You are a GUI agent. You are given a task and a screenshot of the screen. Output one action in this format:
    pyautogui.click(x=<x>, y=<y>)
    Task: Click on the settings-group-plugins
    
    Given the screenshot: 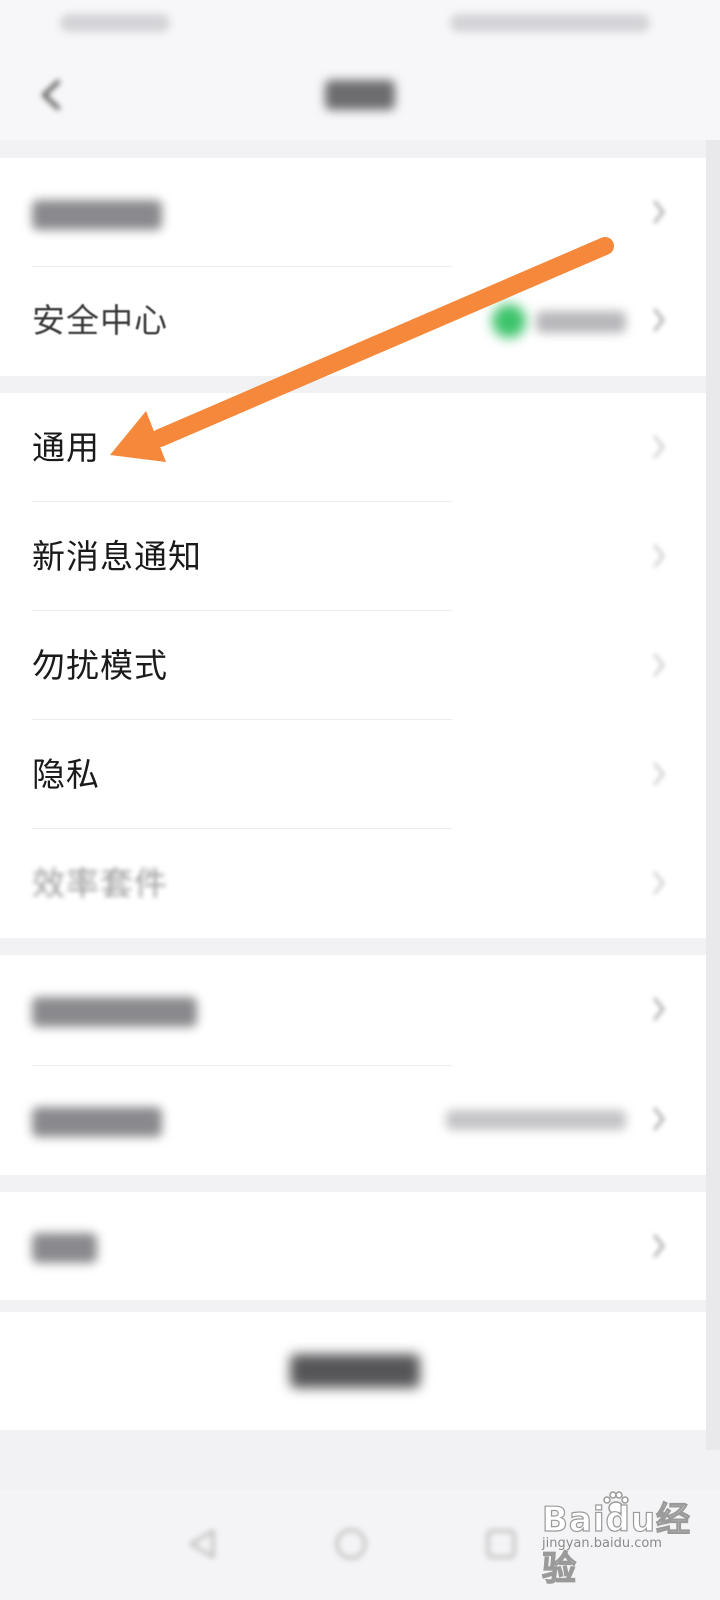 What is the action you would take?
    pyautogui.click(x=353, y=1246)
    